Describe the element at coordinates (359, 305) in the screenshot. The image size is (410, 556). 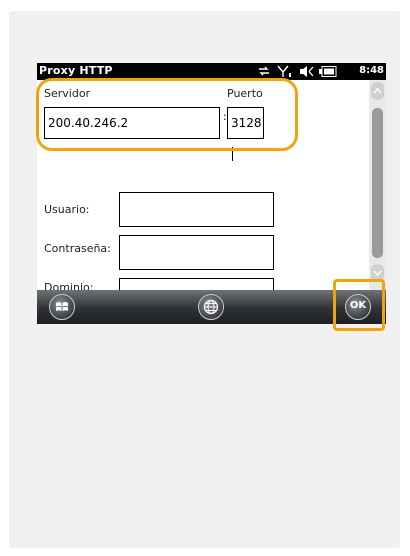
I see `ok-button-highlight` at that location.